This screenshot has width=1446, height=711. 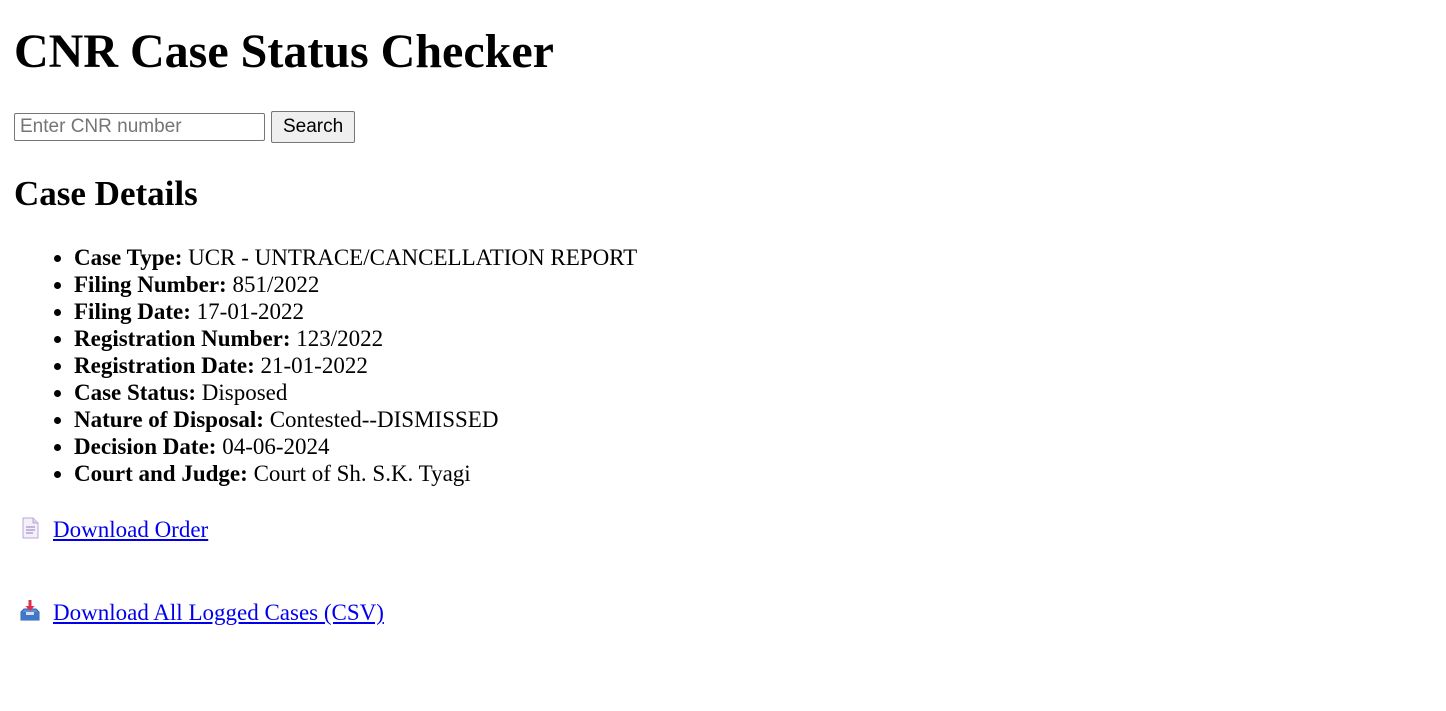 I want to click on page-title: CNR Case Status Checker, so click(x=284, y=51).